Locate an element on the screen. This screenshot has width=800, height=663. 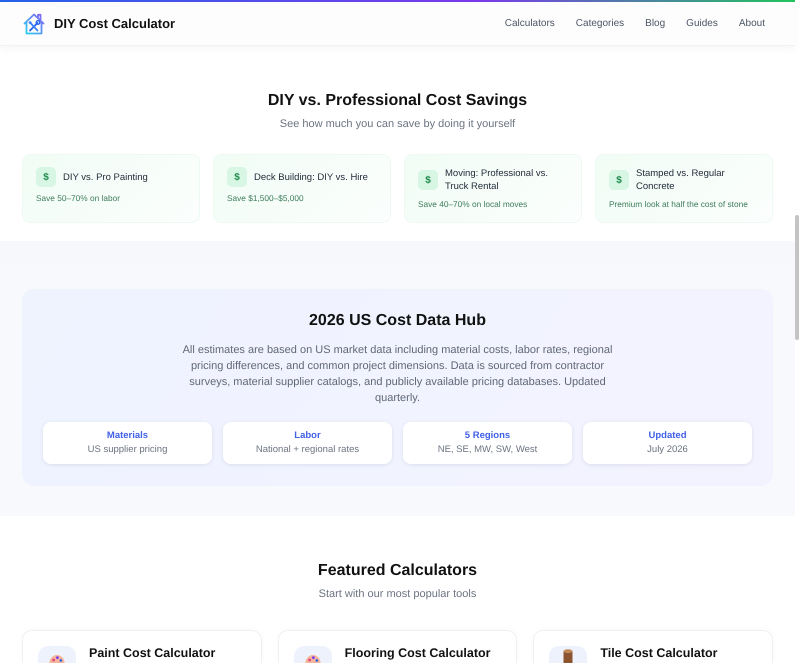
nav-link: Calculators is located at coordinates (529, 23).